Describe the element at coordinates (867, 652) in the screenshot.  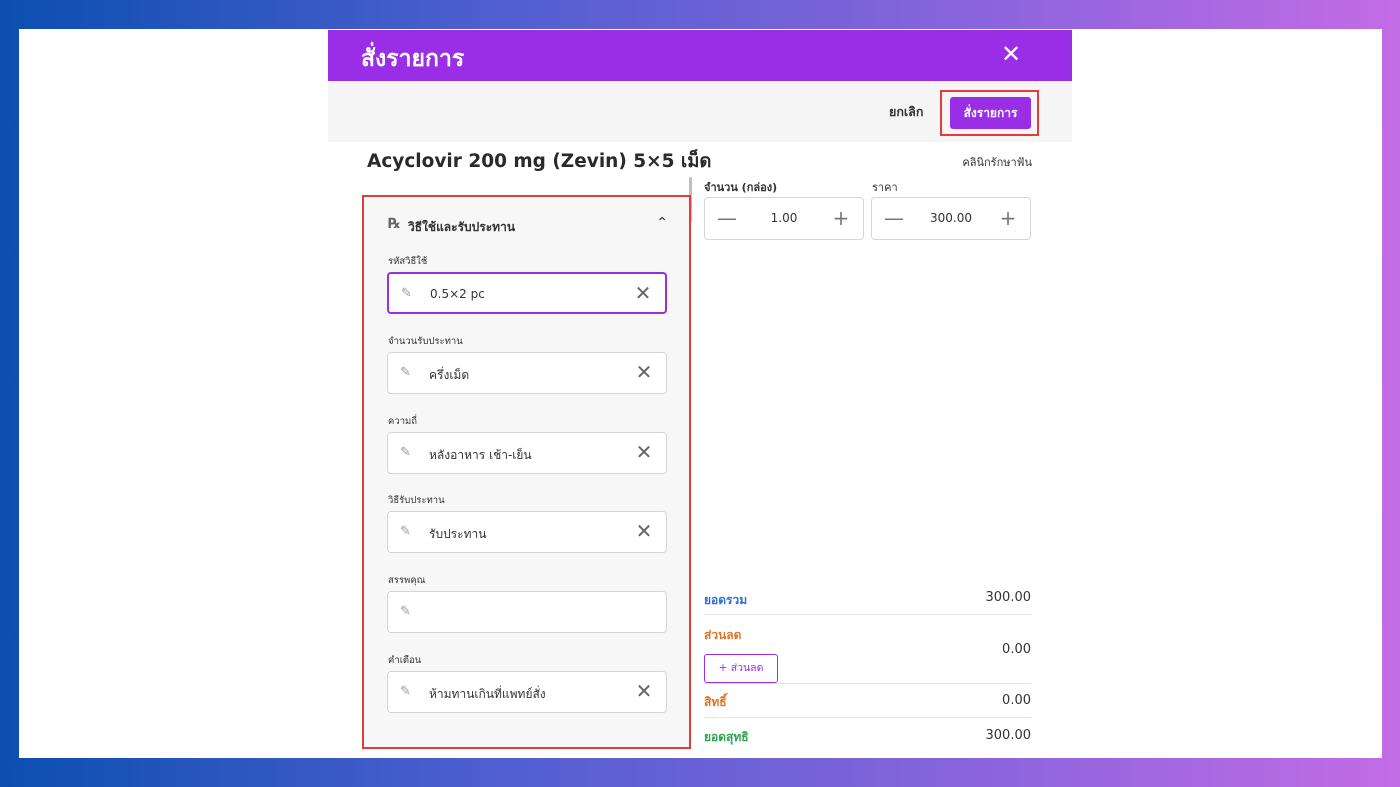
I see `discount-row: ส่วนลด 0.00 + ส่วนลด` at that location.